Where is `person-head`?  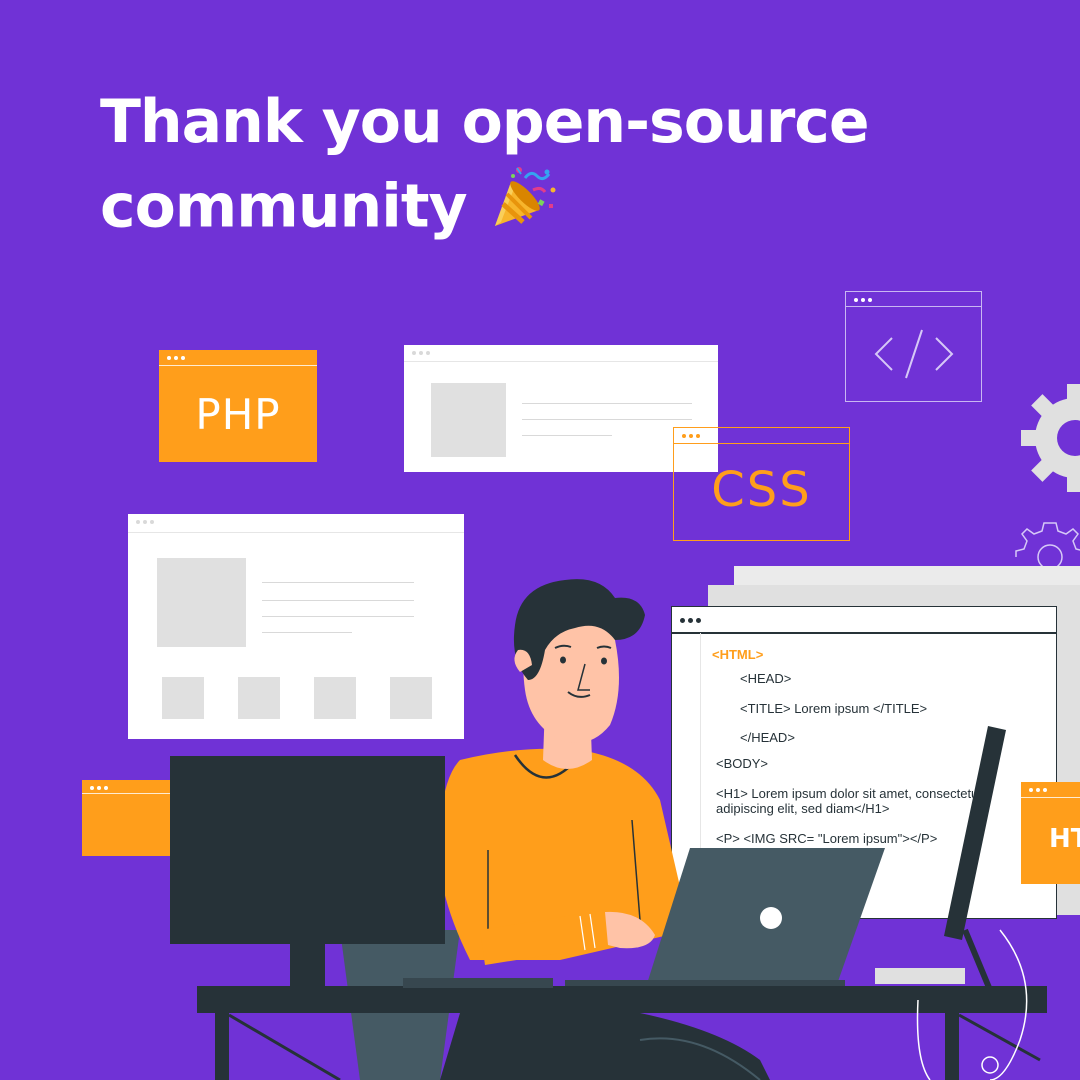 person-head is located at coordinates (579, 661).